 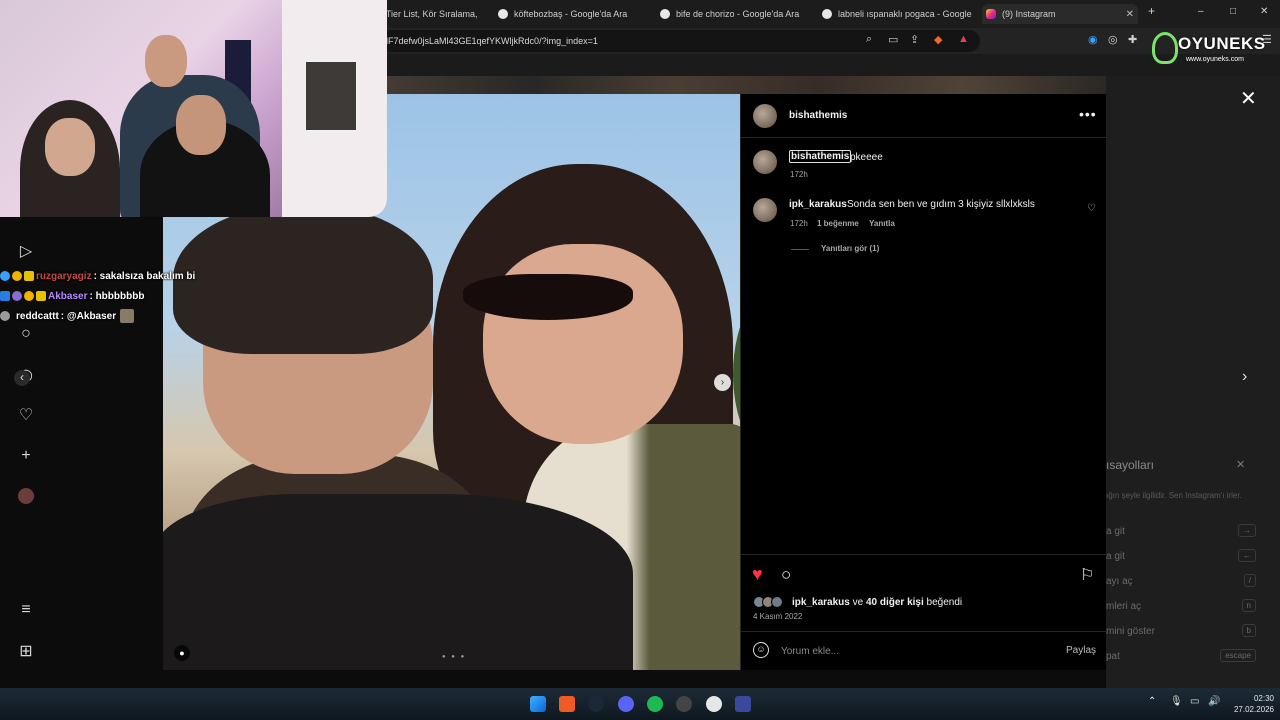 What do you see at coordinates (37, 316) in the screenshot?
I see `chat-username: reddcattt` at bounding box center [37, 316].